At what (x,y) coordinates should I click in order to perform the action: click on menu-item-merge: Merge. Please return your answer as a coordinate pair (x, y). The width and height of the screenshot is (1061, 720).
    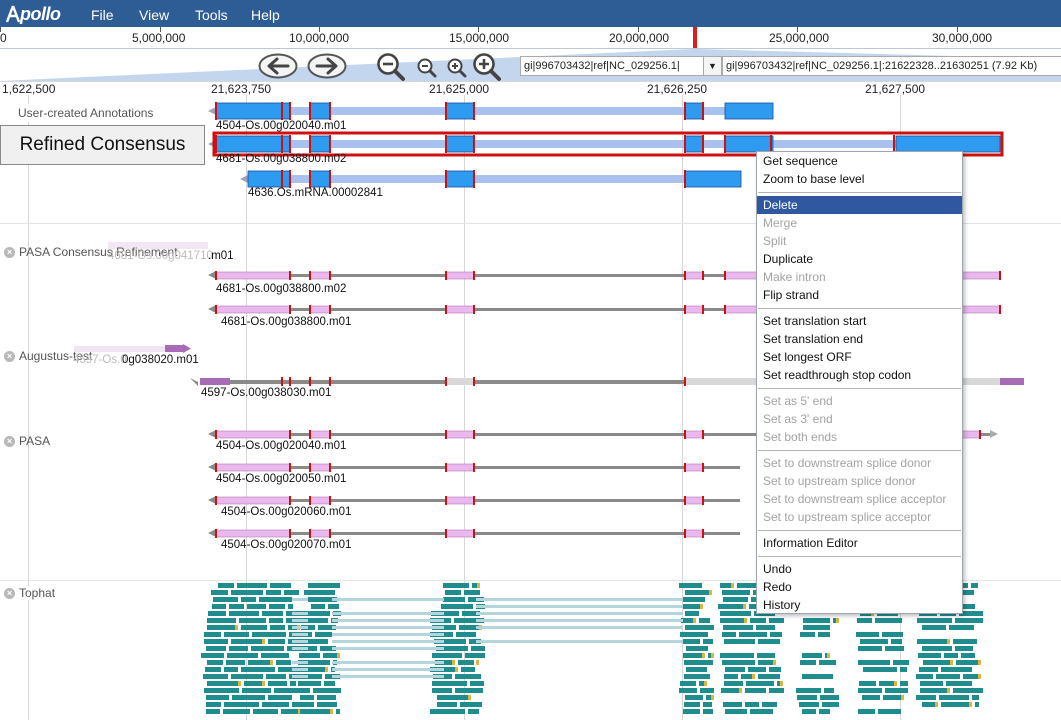
    Looking at the image, I should click on (859, 223).